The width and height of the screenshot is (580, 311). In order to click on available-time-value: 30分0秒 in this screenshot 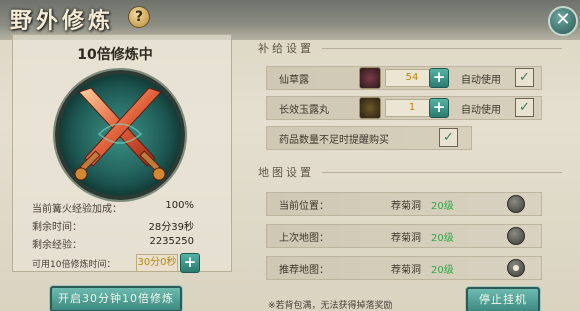, I will do `click(157, 263)`.